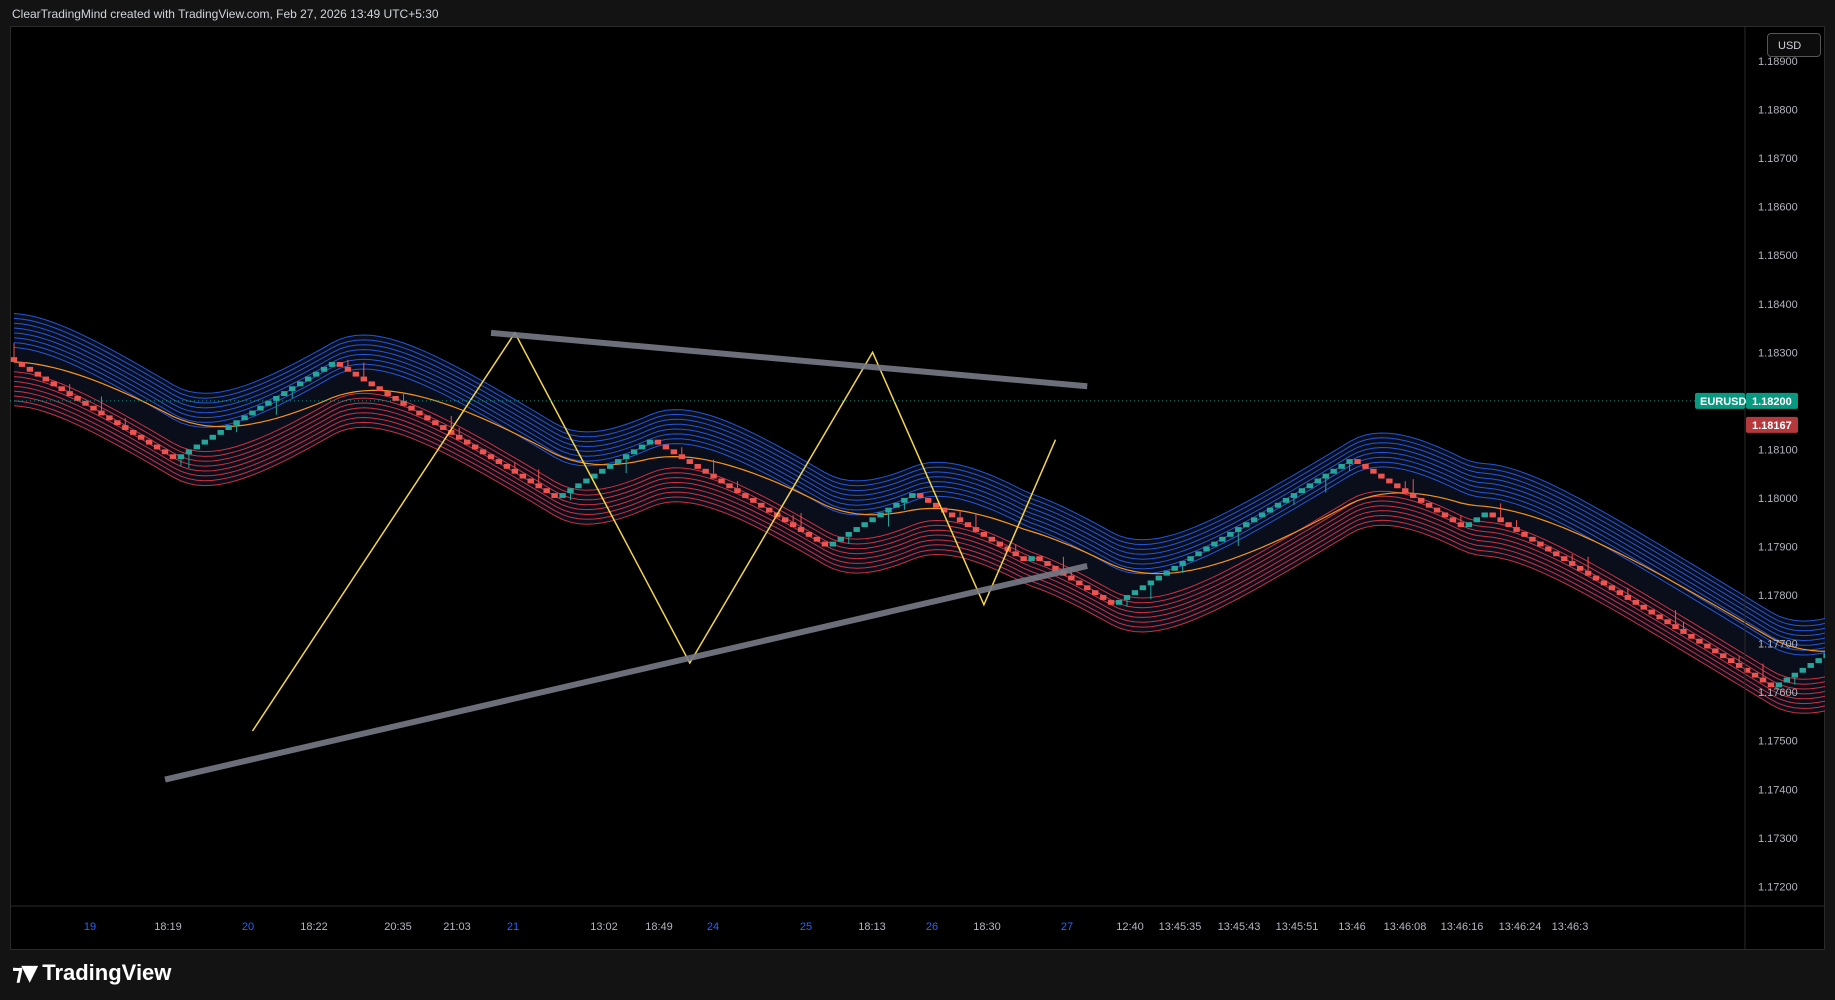 The height and width of the screenshot is (1000, 1835). What do you see at coordinates (314, 927) in the screenshot?
I see `time-tick-label: 18:22` at bounding box center [314, 927].